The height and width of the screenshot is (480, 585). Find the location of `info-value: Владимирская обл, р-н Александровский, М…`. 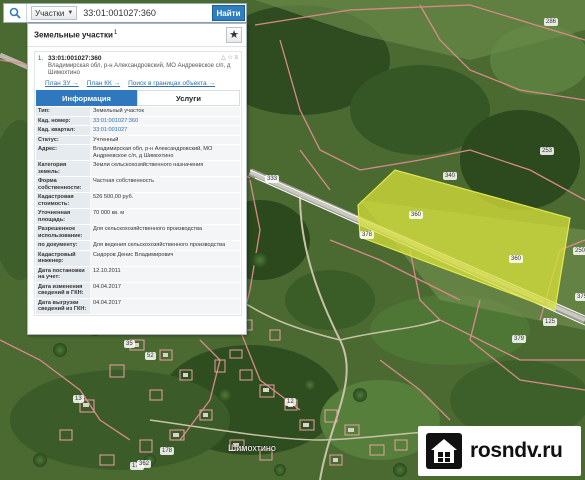

info-value: Владимирская обл, р-н Александровский, М… is located at coordinates (165, 152).